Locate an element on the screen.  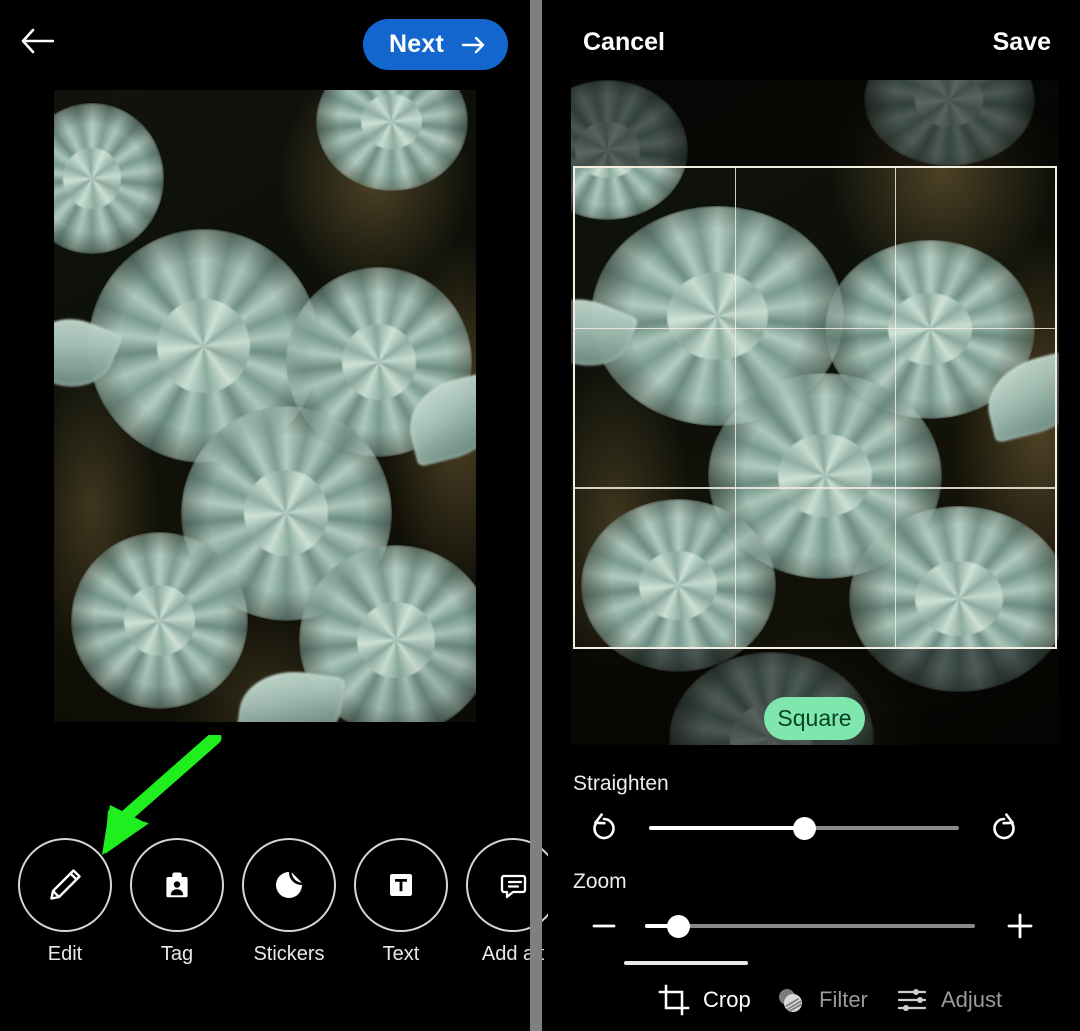
minus-icon is located at coordinates (604, 926).